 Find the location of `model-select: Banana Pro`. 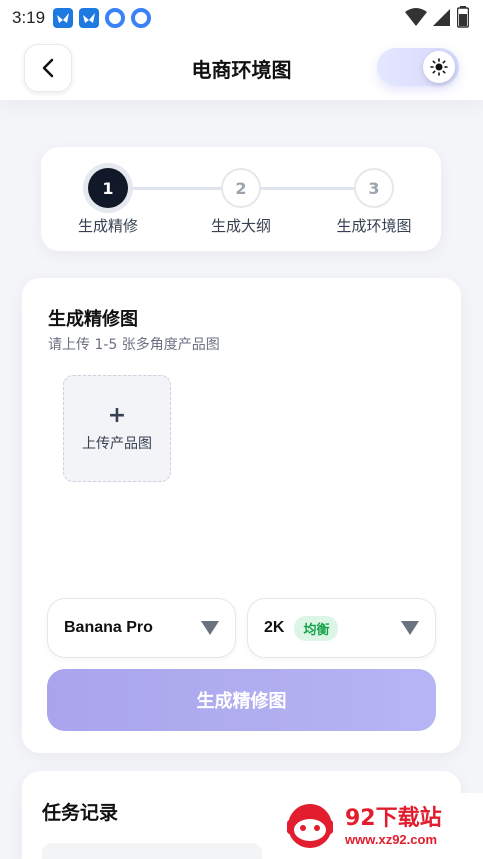

model-select: Banana Pro is located at coordinates (141, 628).